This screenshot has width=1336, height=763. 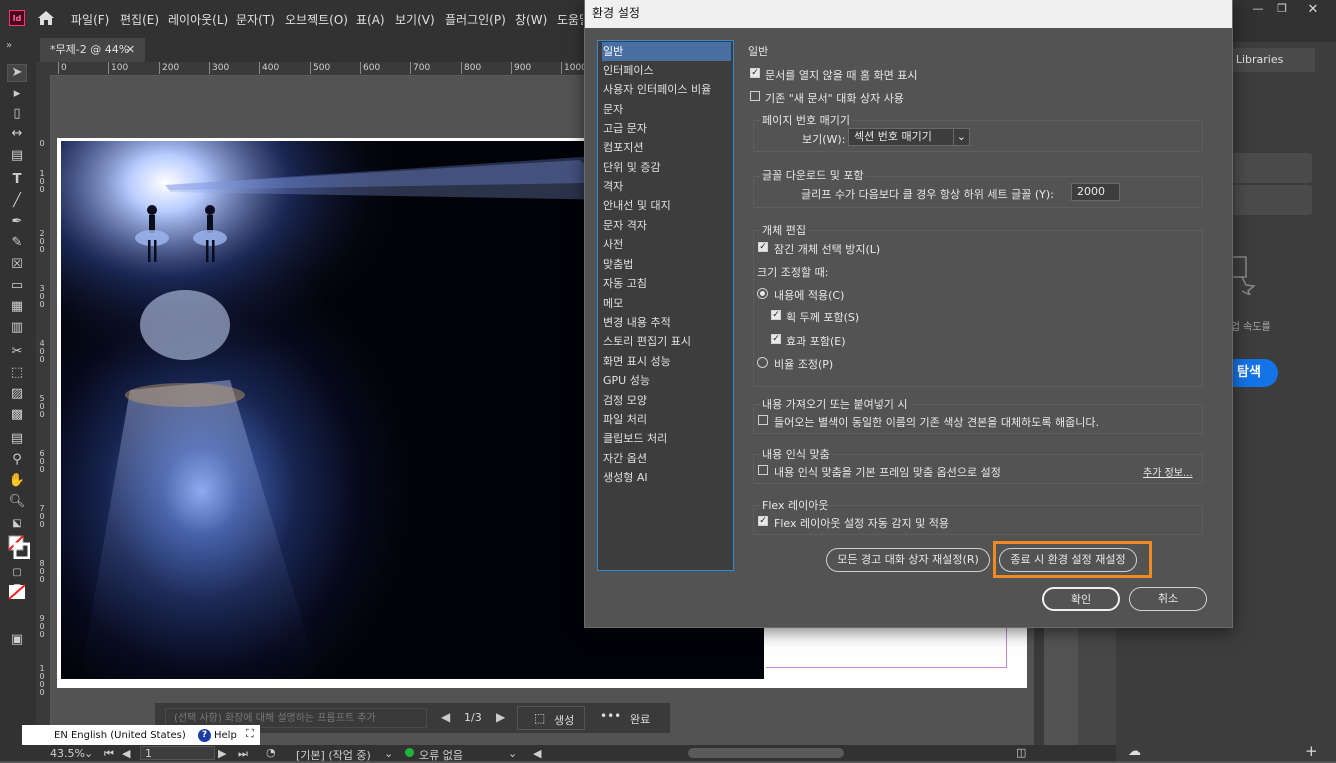 What do you see at coordinates (666, 283) in the screenshot?
I see `category-item: 자동 고침` at bounding box center [666, 283].